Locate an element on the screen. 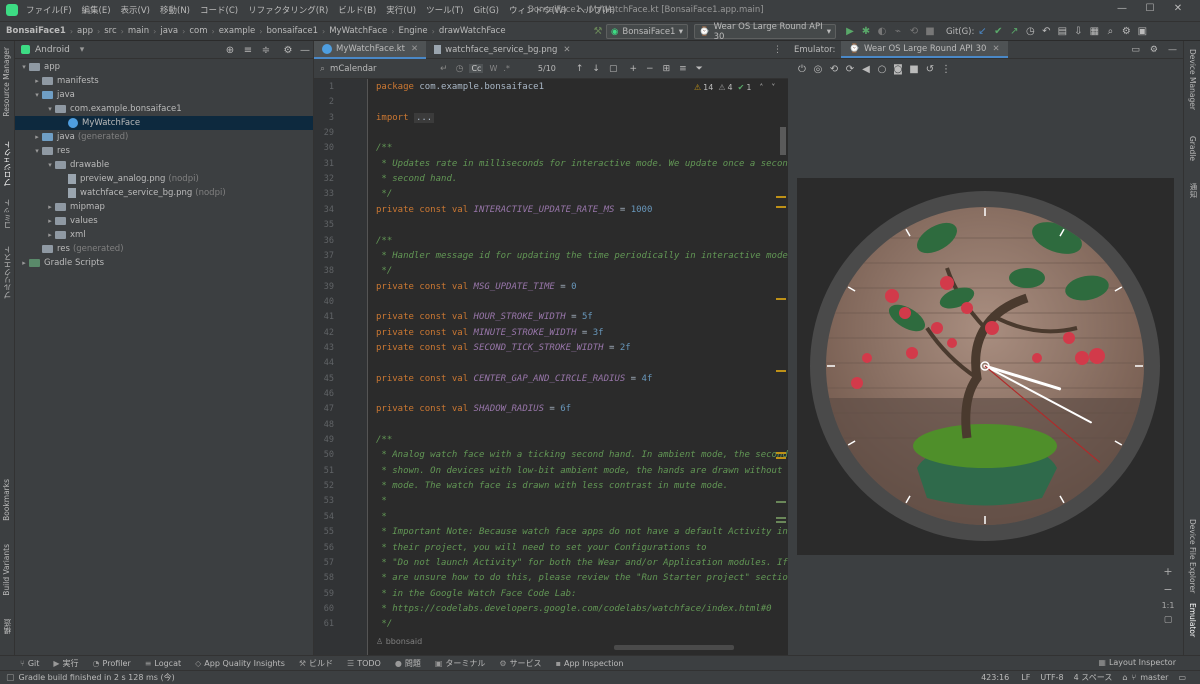 Image resolution: width=1200 pixels, height=684 pixels. breadcrumb-item: com is located at coordinates (198, 31).